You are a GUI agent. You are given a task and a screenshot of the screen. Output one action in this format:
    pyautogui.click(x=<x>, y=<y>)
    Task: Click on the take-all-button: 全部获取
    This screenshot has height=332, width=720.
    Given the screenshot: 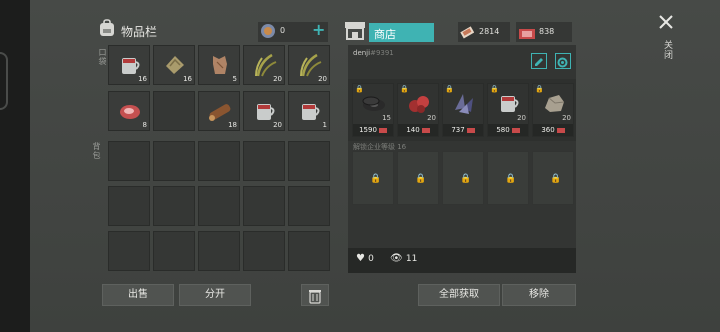 What is the action you would take?
    pyautogui.click(x=459, y=295)
    